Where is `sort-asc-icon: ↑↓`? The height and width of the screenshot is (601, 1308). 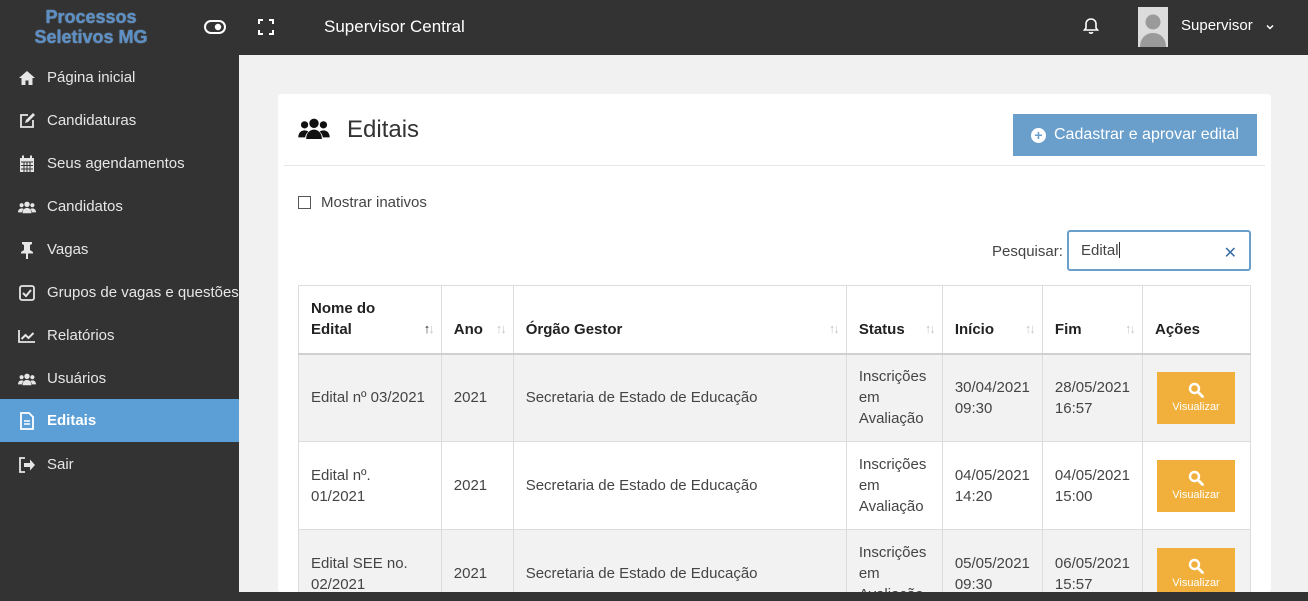
sort-asc-icon: ↑↓ is located at coordinates (429, 328).